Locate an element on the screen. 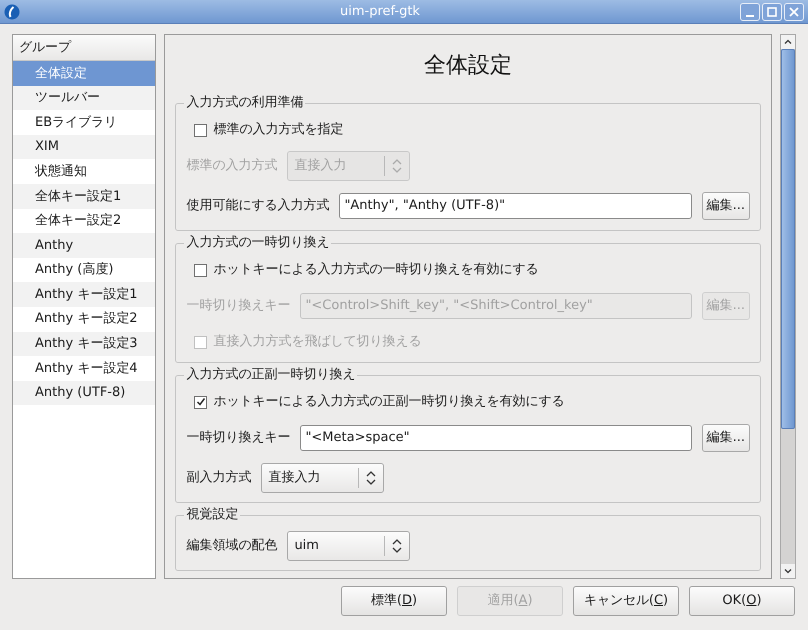 This screenshot has height=630, width=808. close-button is located at coordinates (794, 11).